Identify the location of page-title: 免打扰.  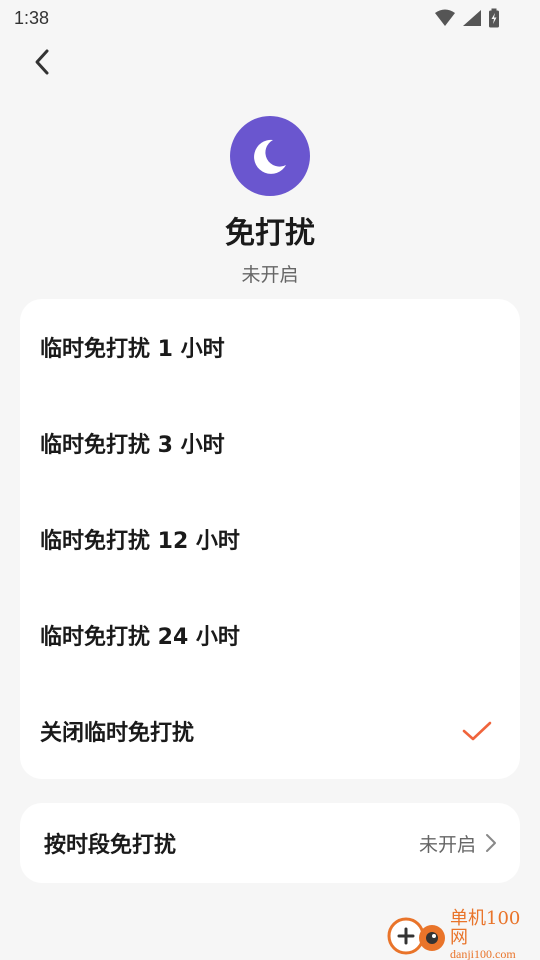
(270, 233).